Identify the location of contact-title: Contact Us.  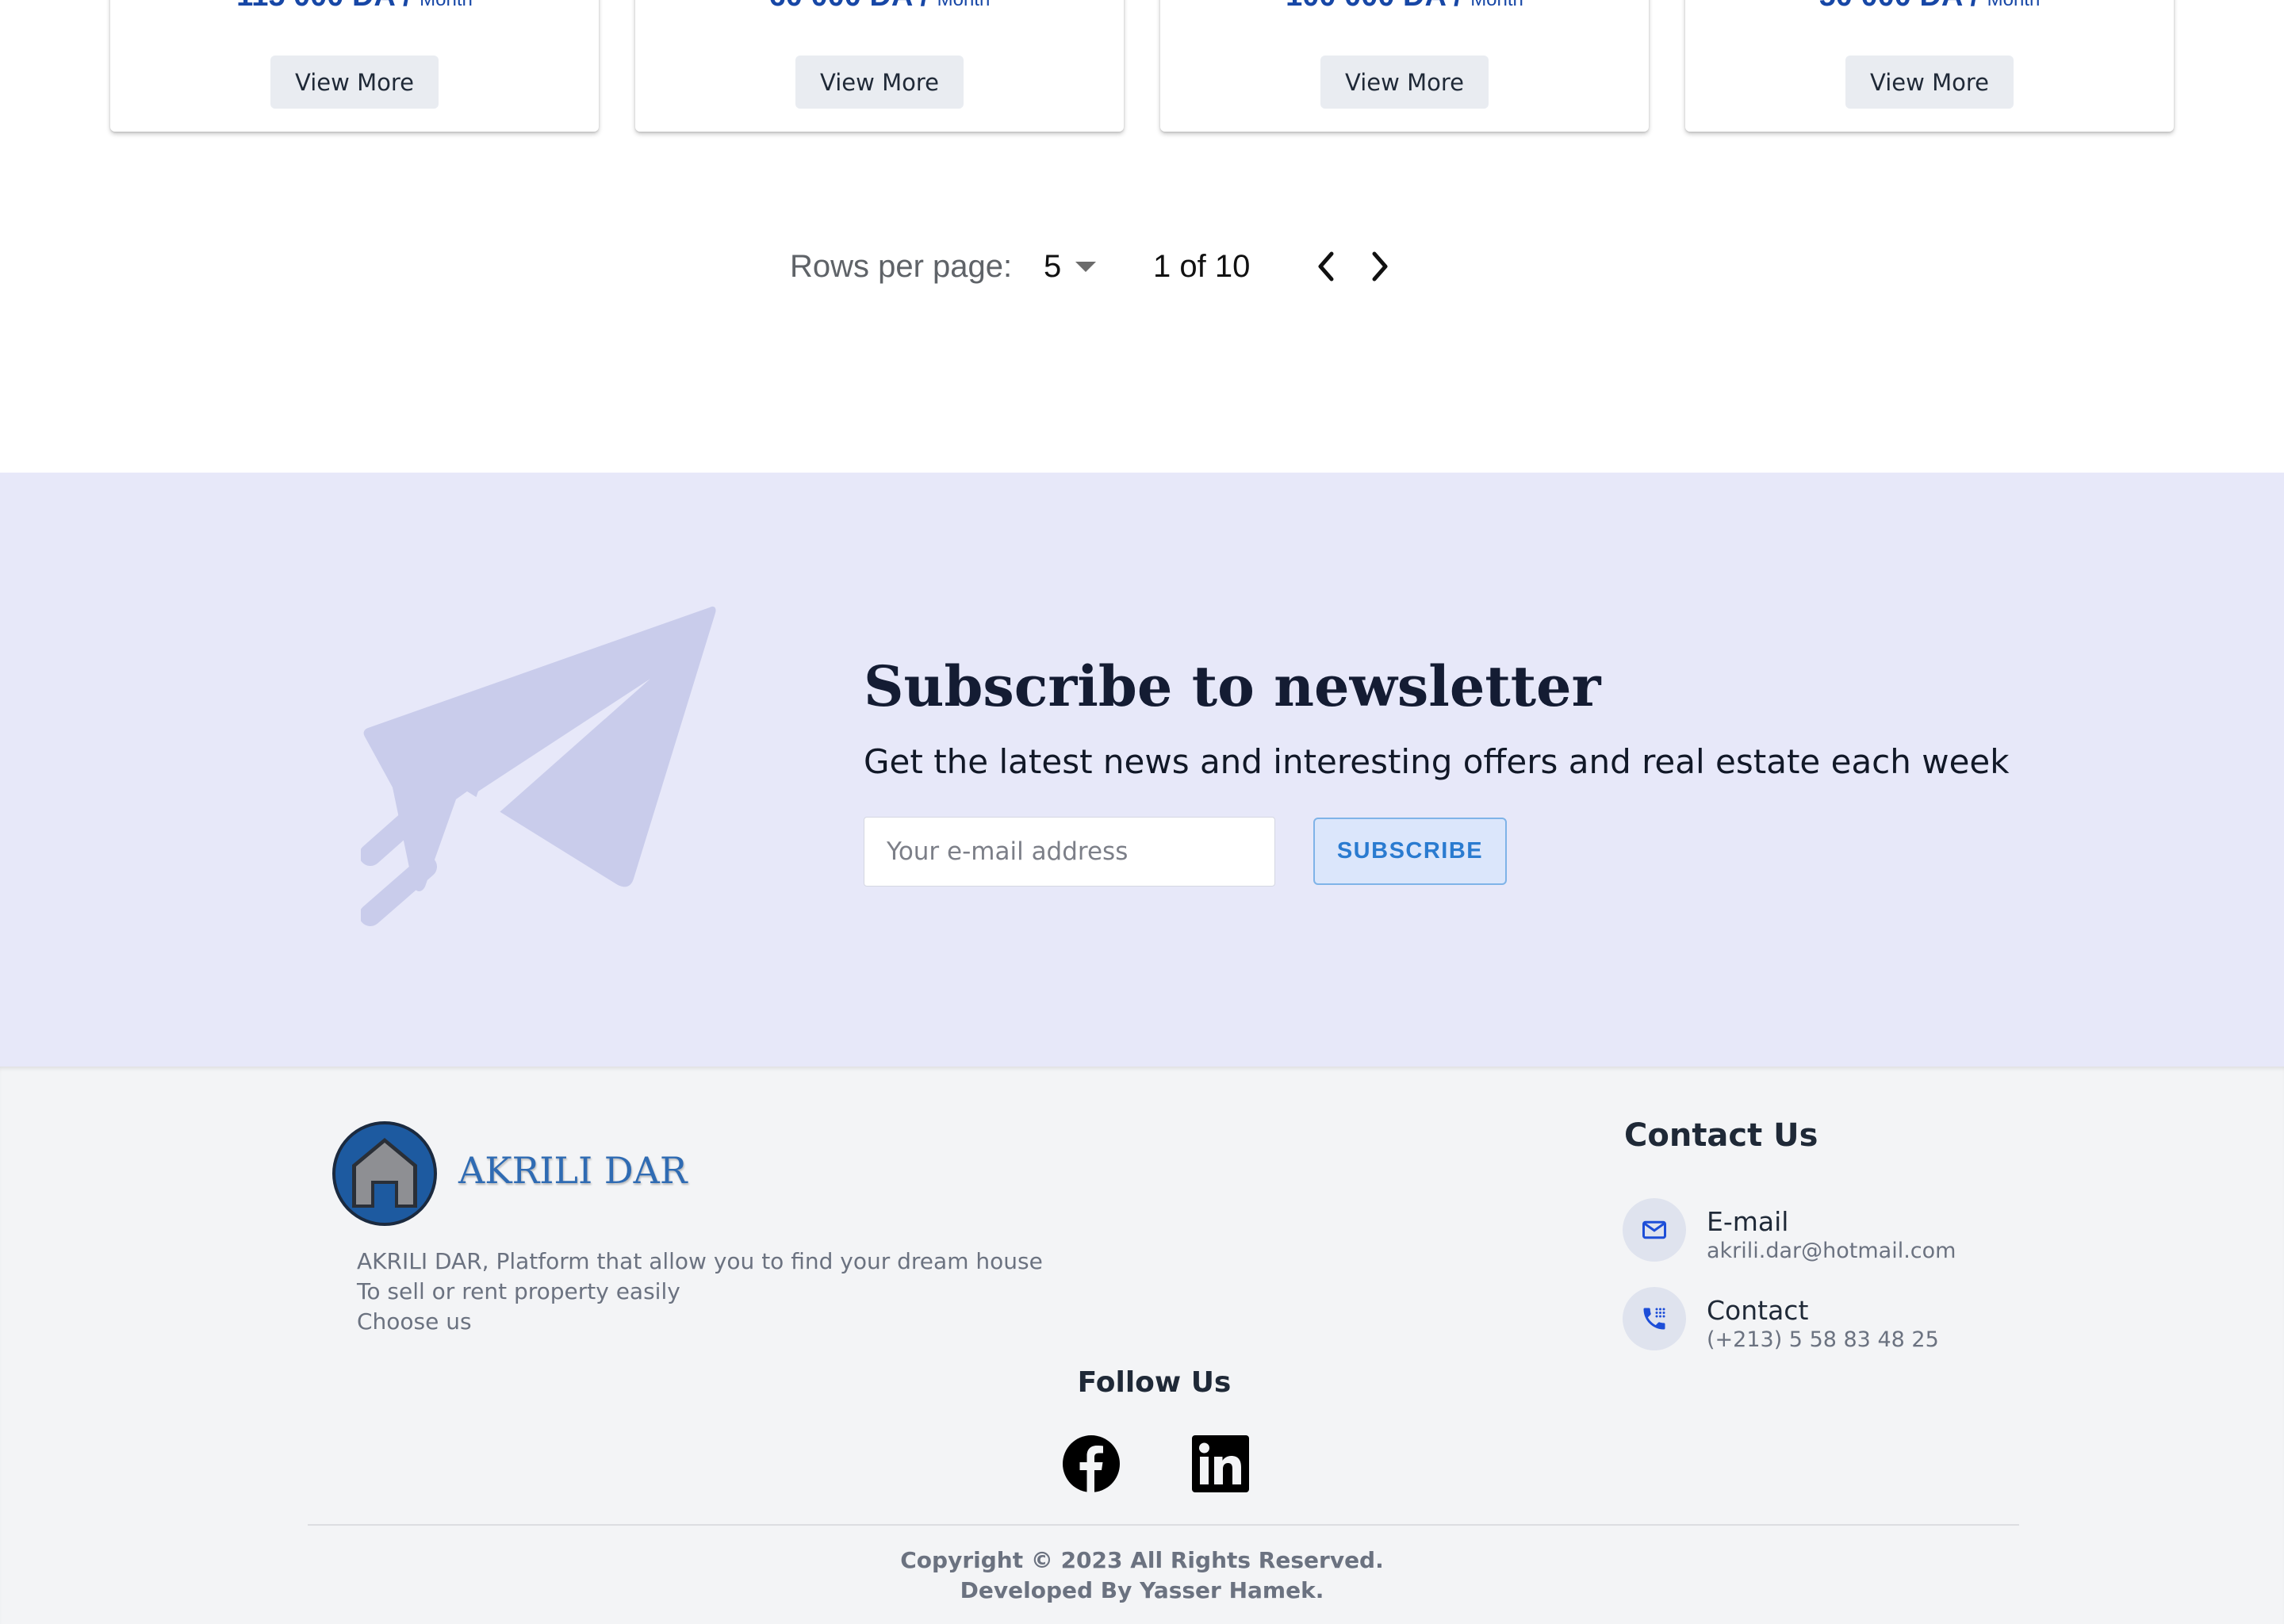
(1721, 1135).